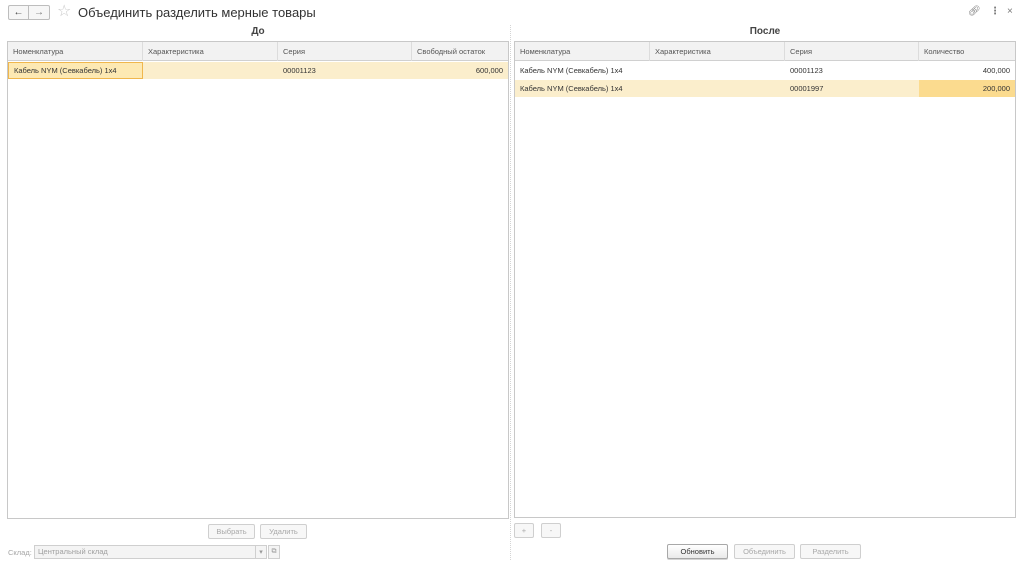  I want to click on remove-row-button: -, so click(551, 530).